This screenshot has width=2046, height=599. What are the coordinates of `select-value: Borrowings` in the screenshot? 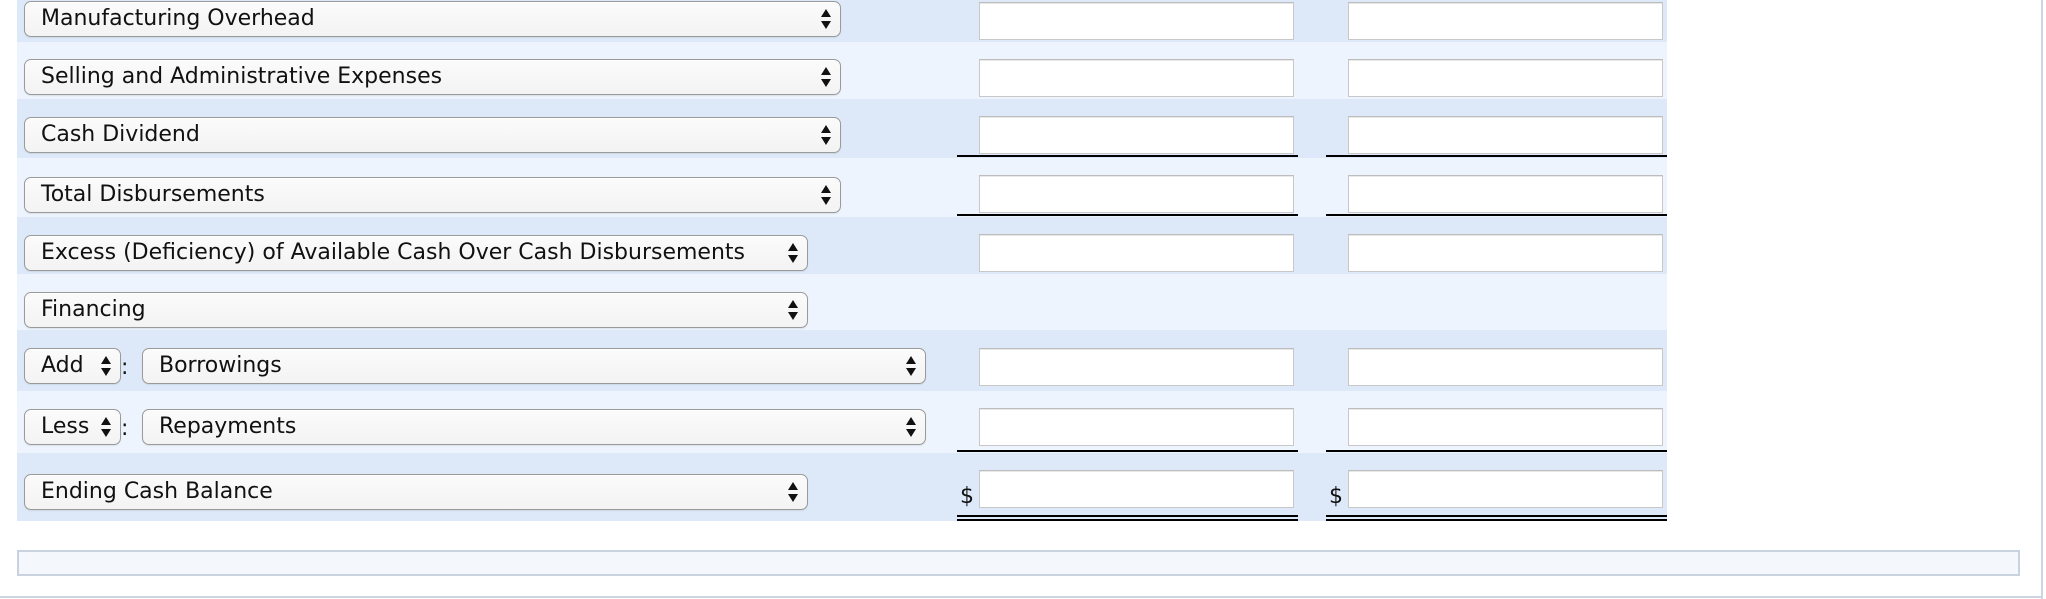 It's located at (220, 365).